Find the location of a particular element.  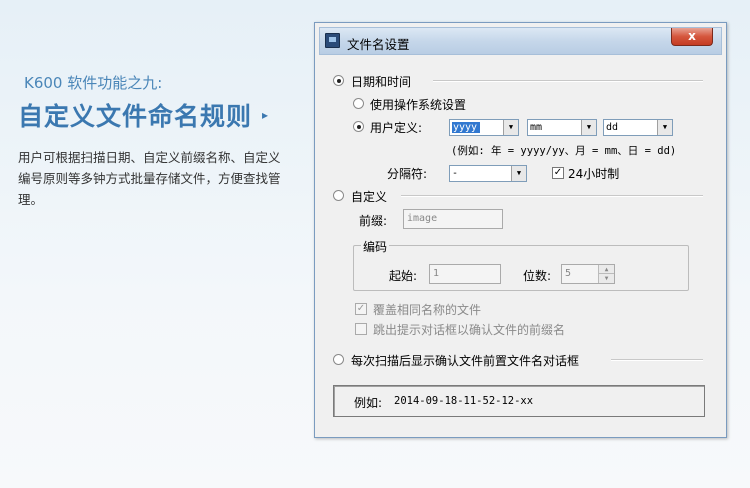

date-time-radio is located at coordinates (338, 80).